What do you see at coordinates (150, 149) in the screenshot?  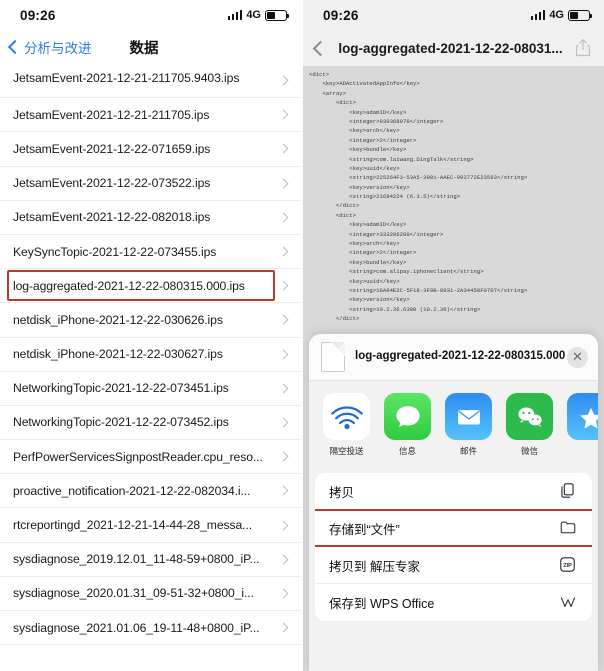 I see `file-list-item: JetsamEvent-2021-12-22-071659.ips` at bounding box center [150, 149].